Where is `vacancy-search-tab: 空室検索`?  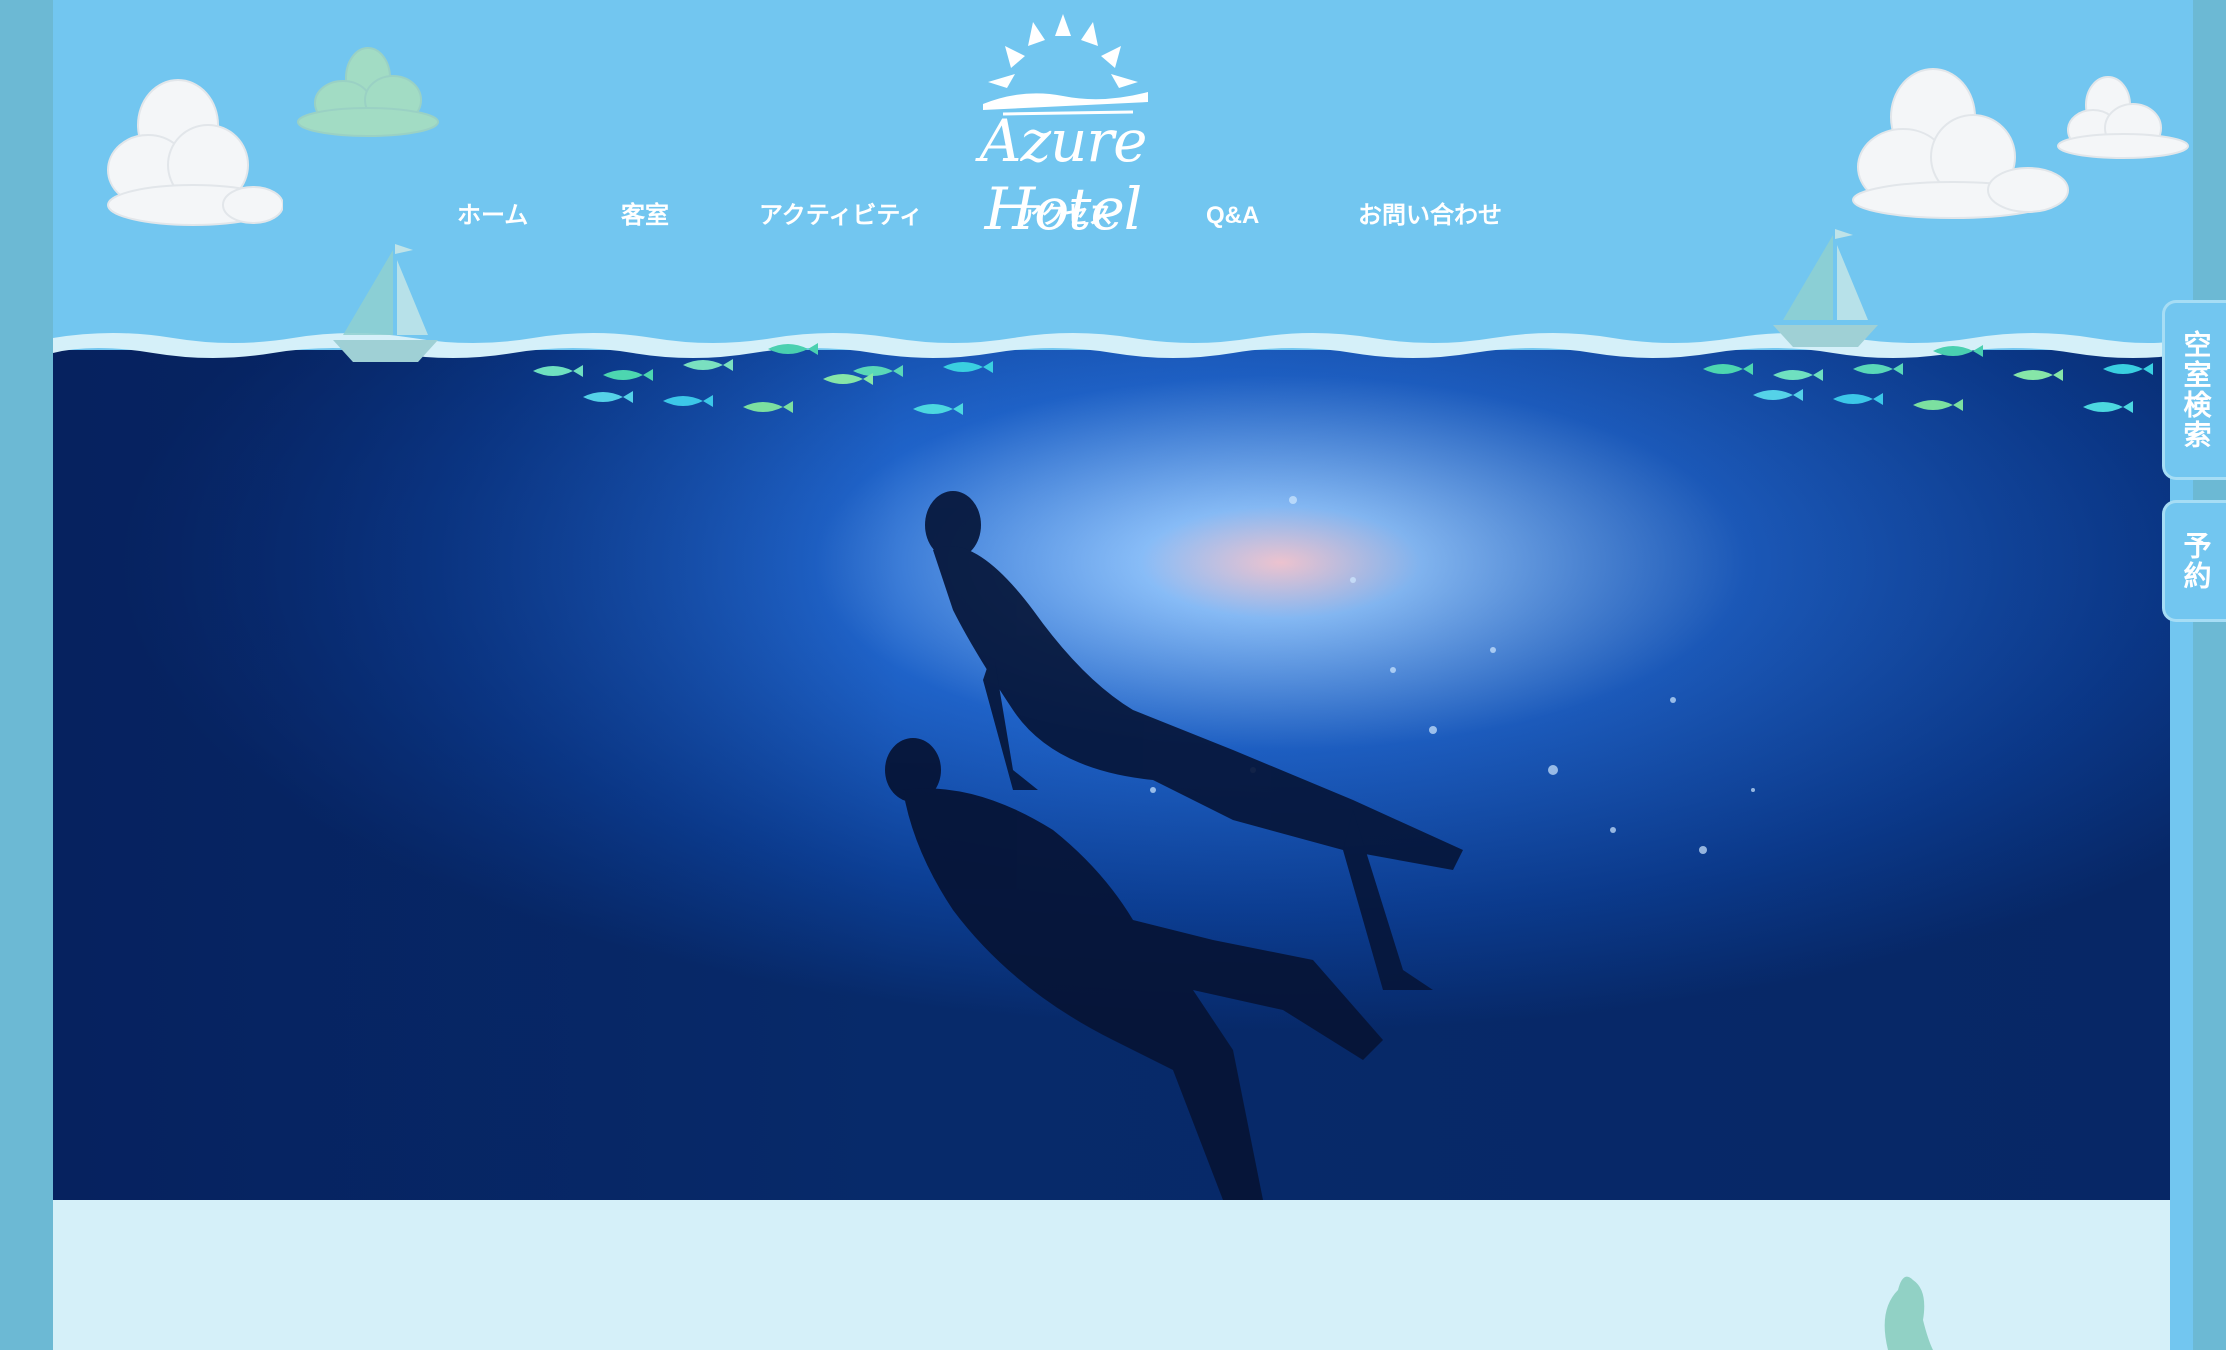
vacancy-search-tab: 空室検索 is located at coordinates (2194, 390).